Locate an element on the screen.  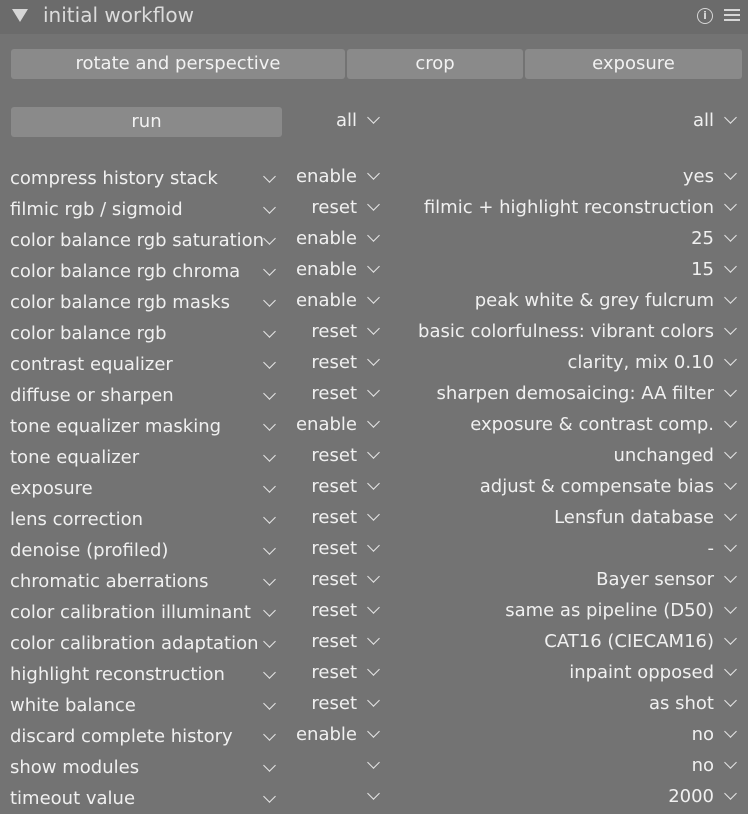
row-label: show modules is located at coordinates (74, 768).